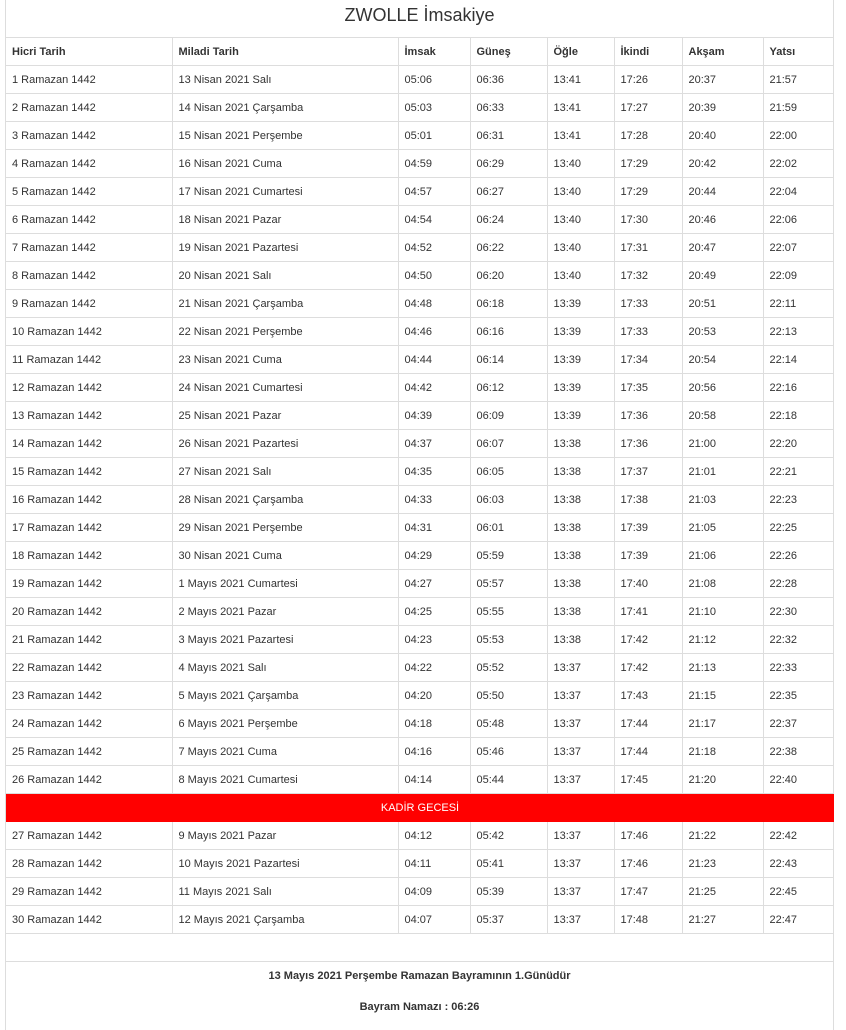  I want to click on table-cell: 13:39, so click(580, 303).